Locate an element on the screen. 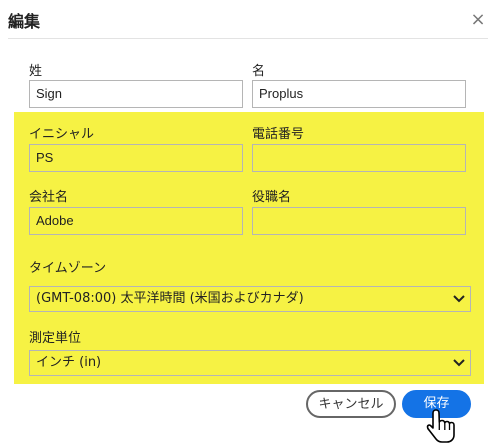 The height and width of the screenshot is (444, 500). phone-label: 電話番号 is located at coordinates (278, 134).